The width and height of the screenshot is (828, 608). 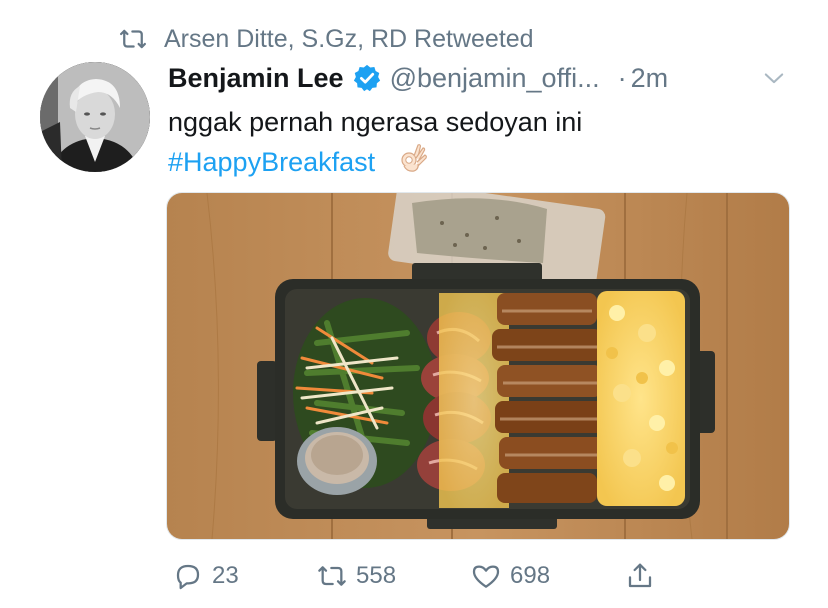 I want to click on verified-badge-icon, so click(x=366, y=78).